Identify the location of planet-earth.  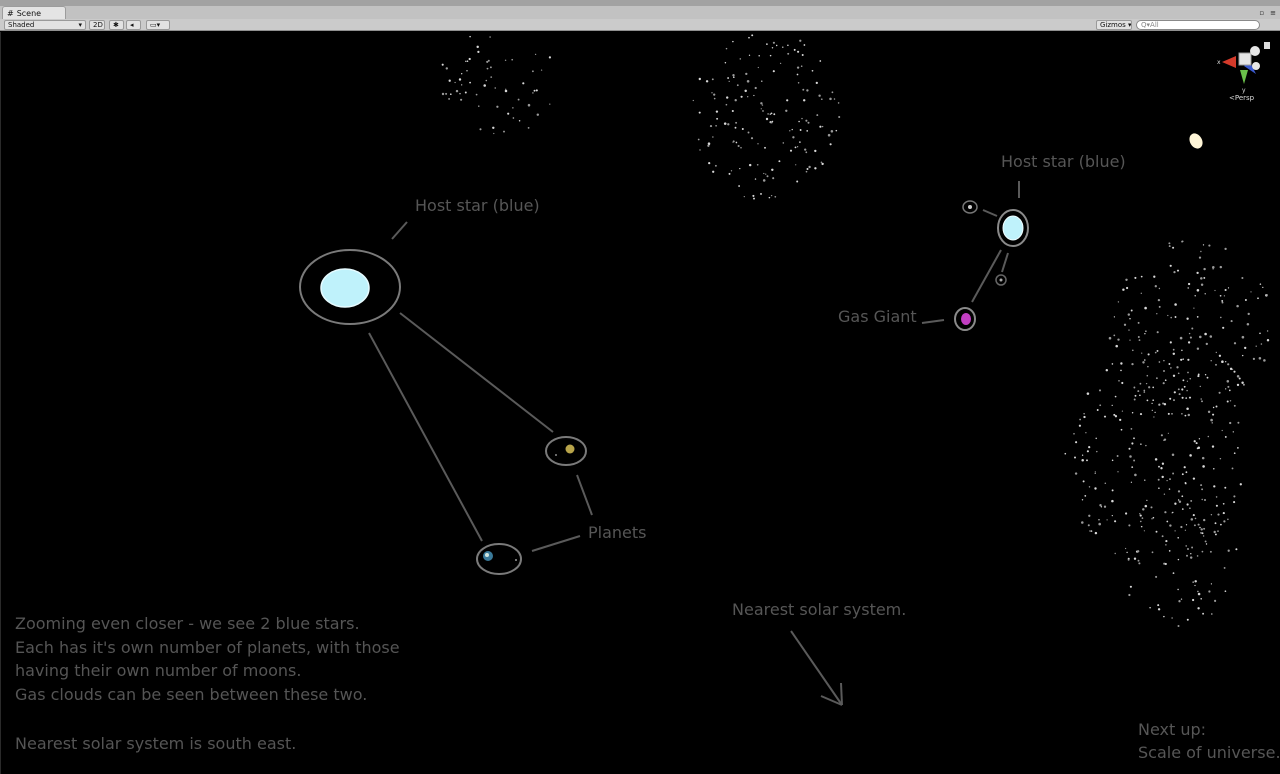
(499, 559).